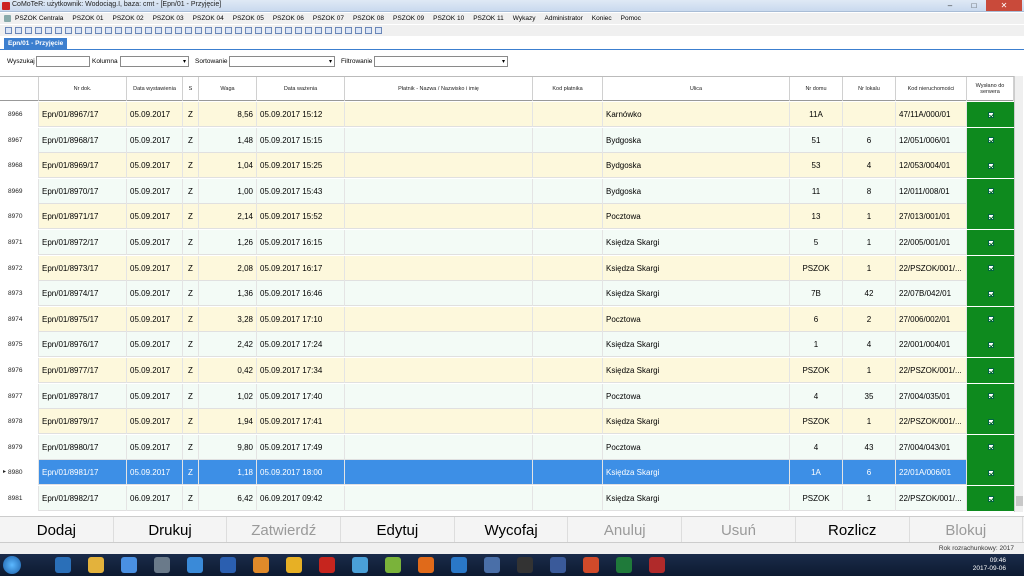 This screenshot has width=1024, height=576. I want to click on folder-icon, so click(96, 565).